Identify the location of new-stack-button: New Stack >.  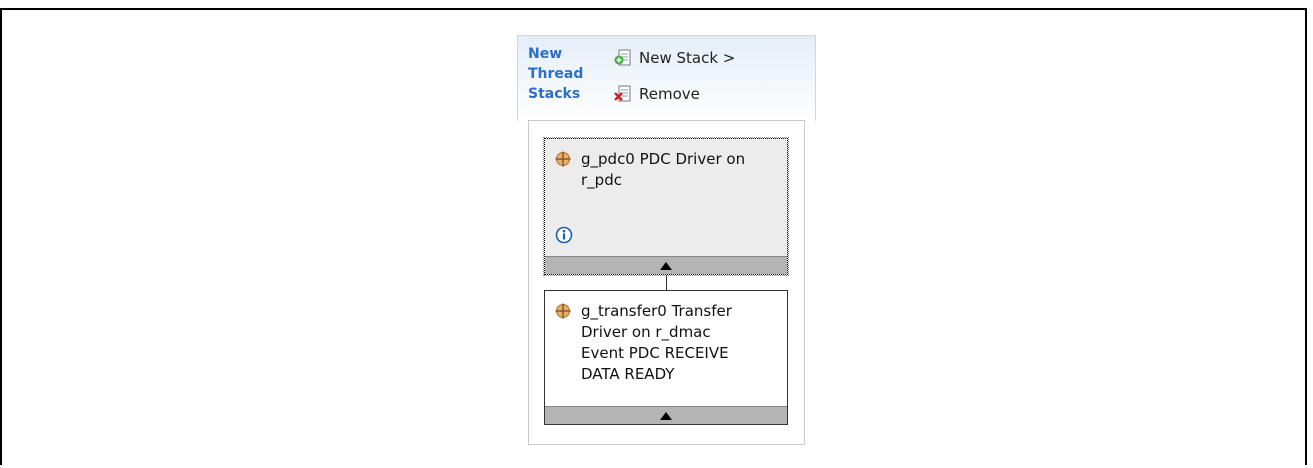
(674, 58).